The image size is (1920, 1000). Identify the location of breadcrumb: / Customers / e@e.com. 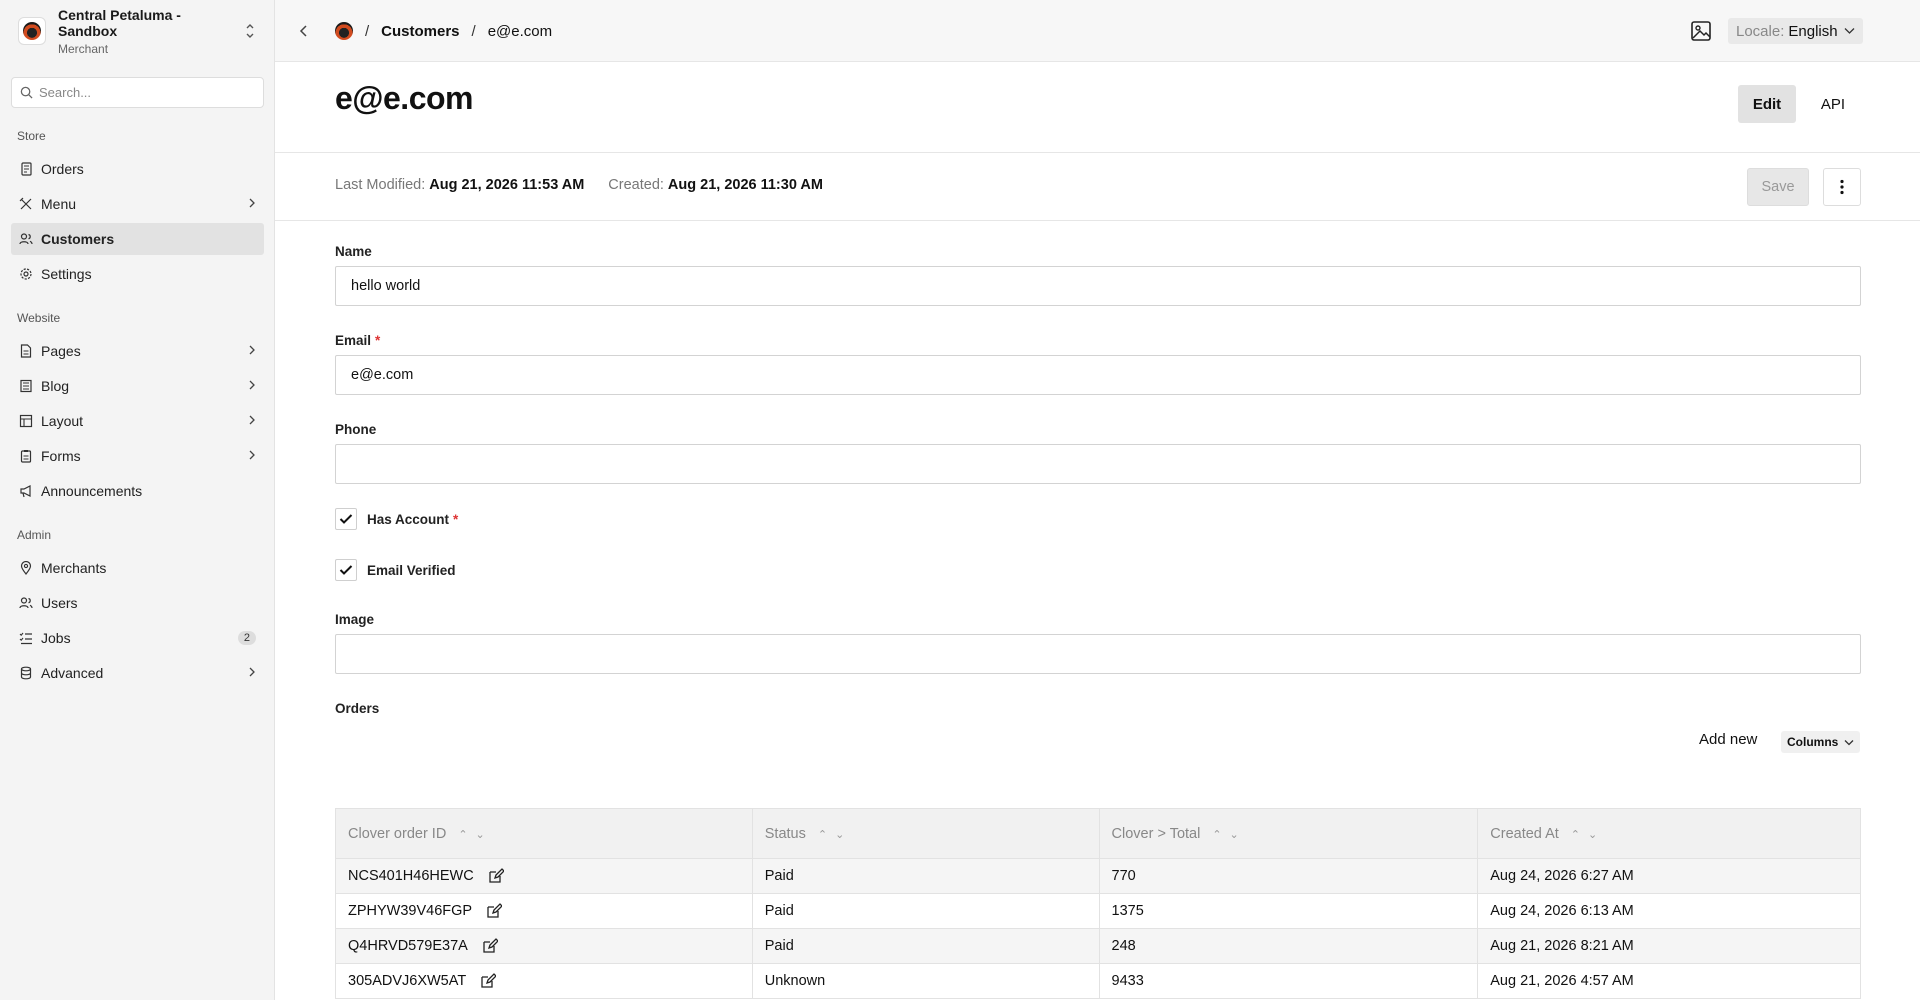
(443, 31).